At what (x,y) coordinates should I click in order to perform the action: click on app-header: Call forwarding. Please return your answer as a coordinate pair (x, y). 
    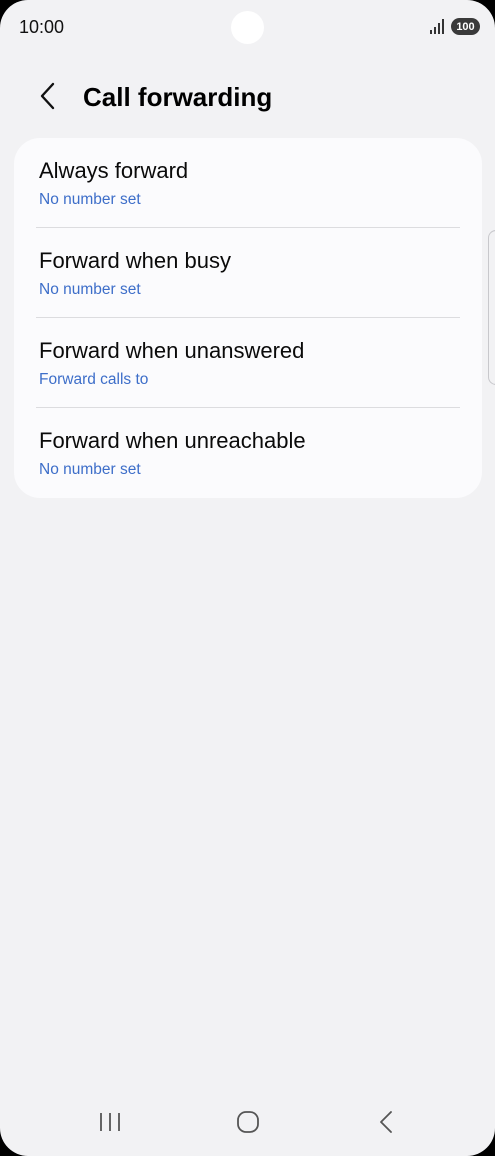
    Looking at the image, I should click on (247, 98).